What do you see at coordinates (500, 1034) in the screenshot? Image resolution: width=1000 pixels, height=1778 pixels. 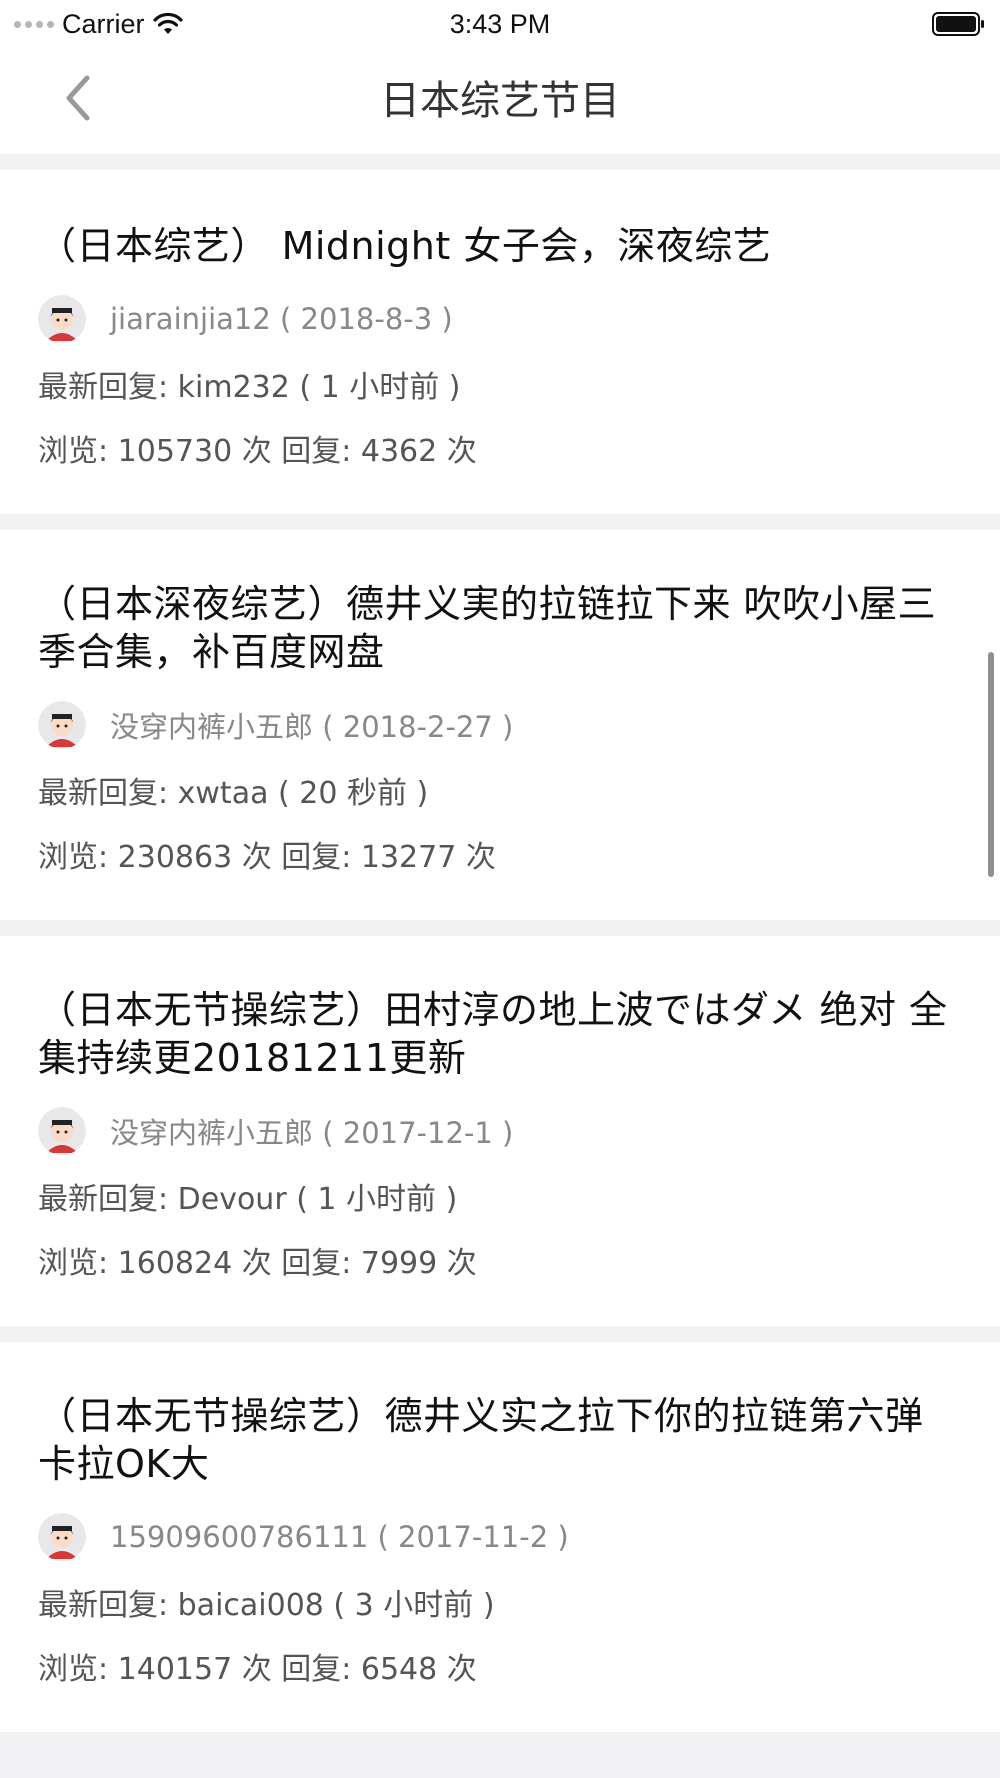 I see `post-title: （日本无节操综艺）田村淳の地上波ではダメ 绝对 全集持续更20181211更新` at bounding box center [500, 1034].